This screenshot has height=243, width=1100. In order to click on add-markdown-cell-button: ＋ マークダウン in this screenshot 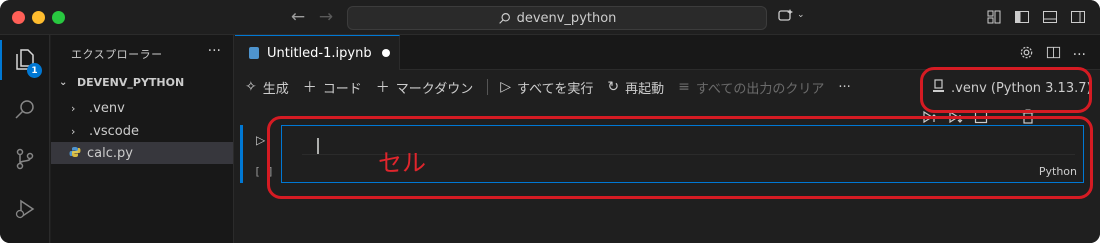, I will do `click(424, 87)`.